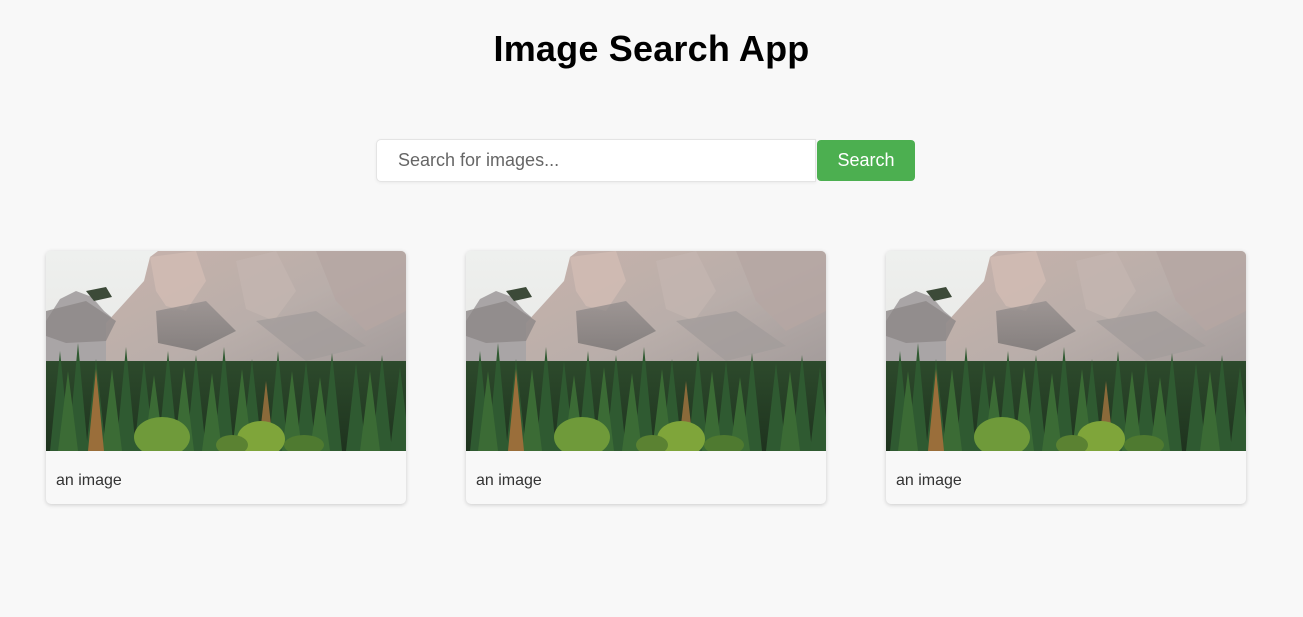 The width and height of the screenshot is (1303, 617). What do you see at coordinates (866, 160) in the screenshot?
I see `search-button: Search` at bounding box center [866, 160].